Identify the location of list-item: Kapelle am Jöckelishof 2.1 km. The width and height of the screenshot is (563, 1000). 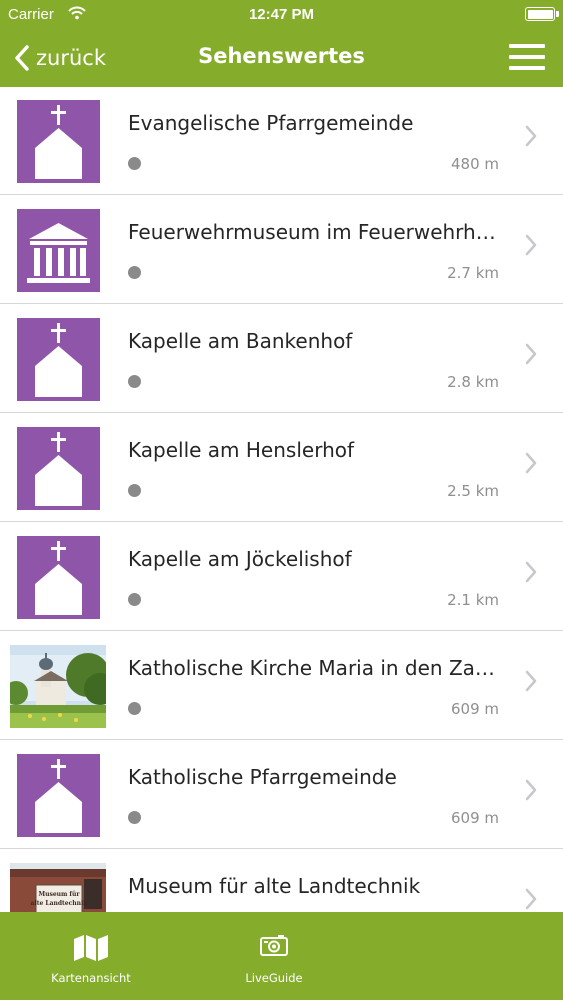
(281, 577).